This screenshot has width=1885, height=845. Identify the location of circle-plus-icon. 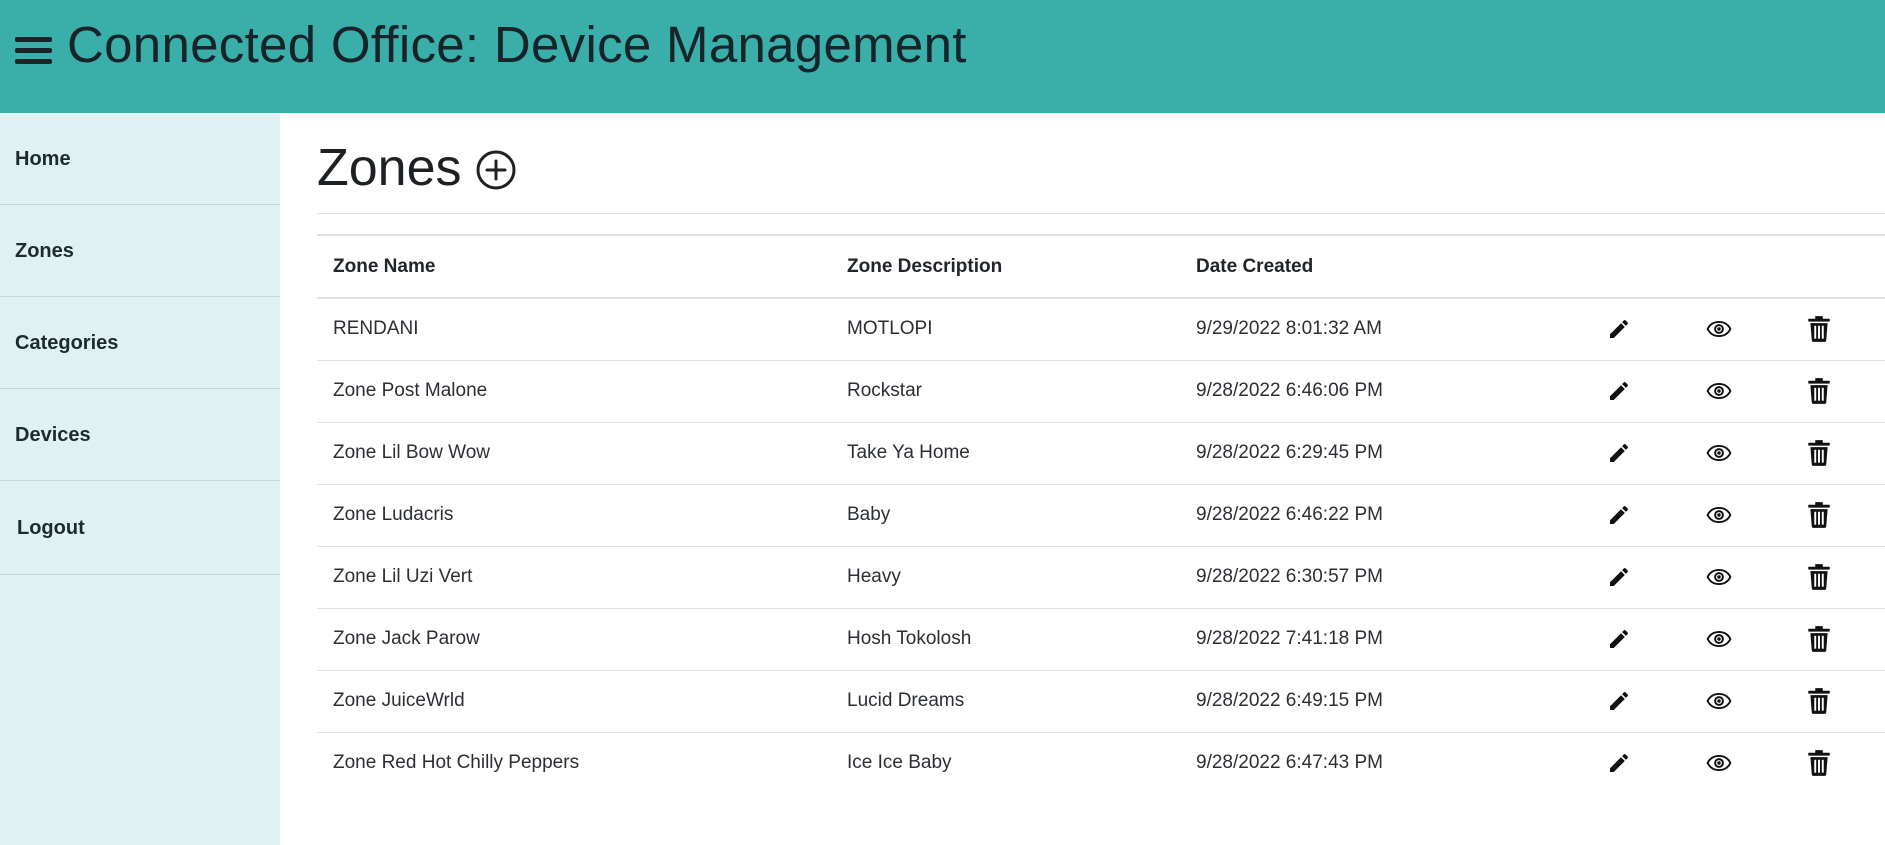
(496, 170).